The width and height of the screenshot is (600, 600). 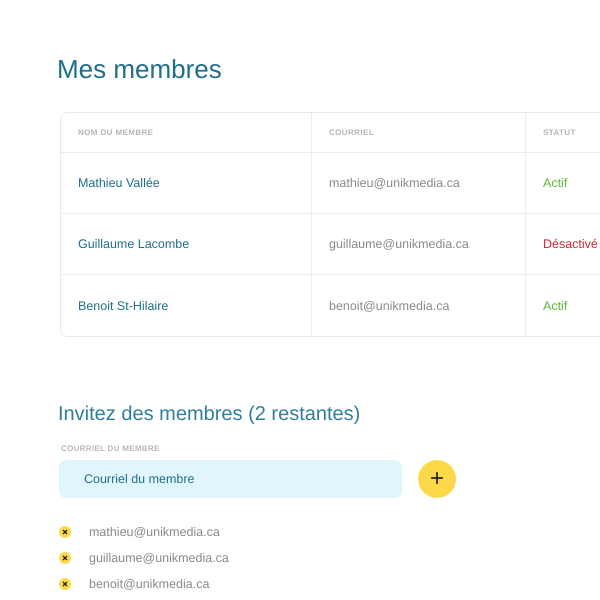 What do you see at coordinates (159, 558) in the screenshot?
I see `invited-email: guillaume@unikmedia.ca` at bounding box center [159, 558].